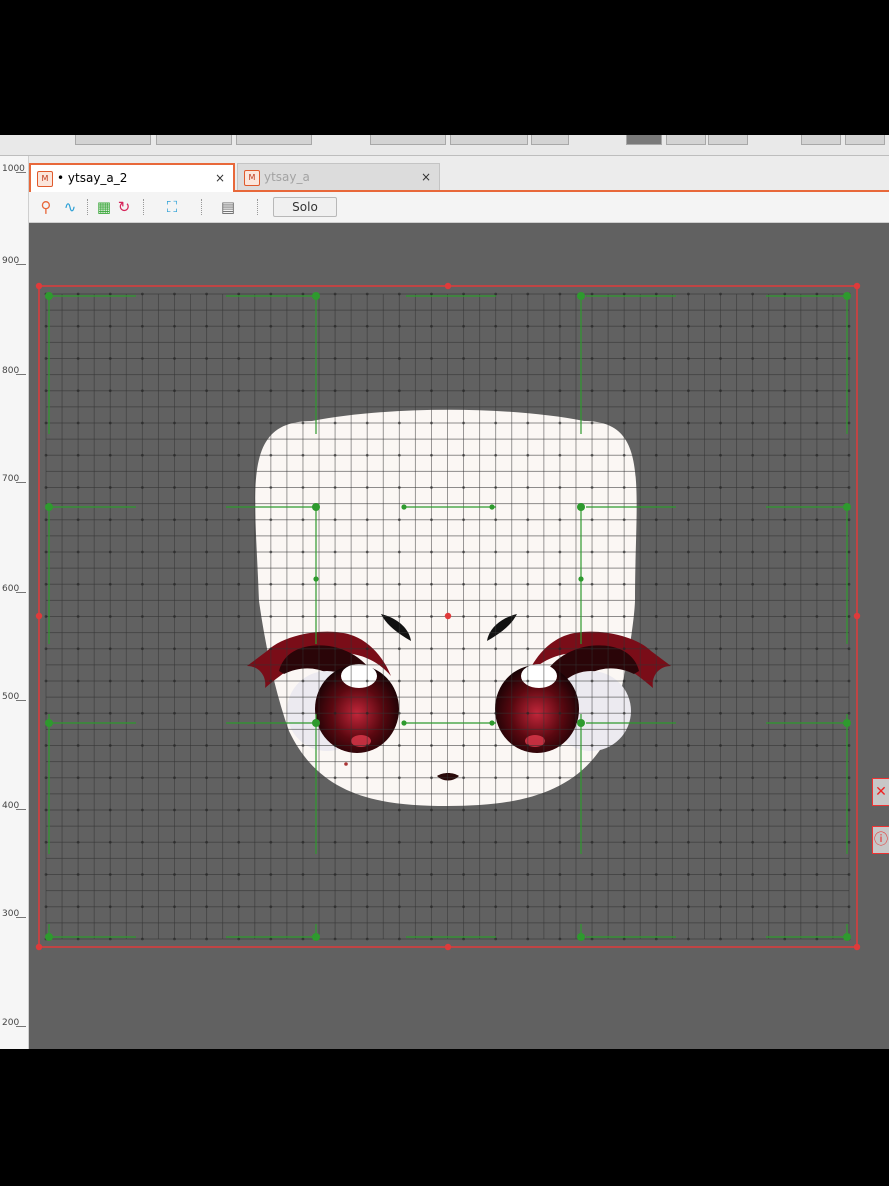  What do you see at coordinates (880, 840) in the screenshot?
I see `info-icon: ⓘ` at bounding box center [880, 840].